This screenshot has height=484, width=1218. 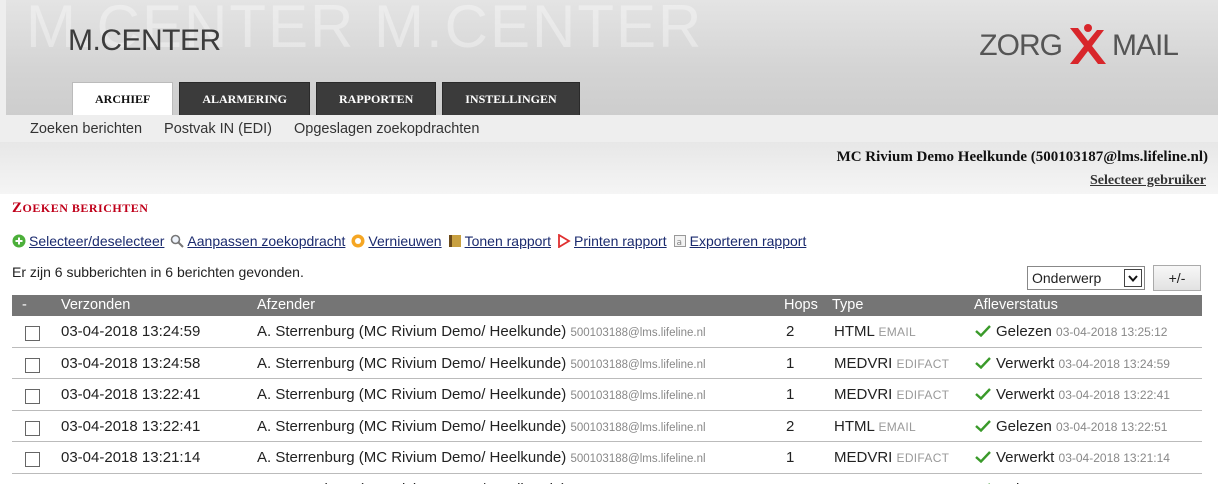 What do you see at coordinates (131, 331) in the screenshot?
I see `row-sent-date: 03-04-2018 13:24:59` at bounding box center [131, 331].